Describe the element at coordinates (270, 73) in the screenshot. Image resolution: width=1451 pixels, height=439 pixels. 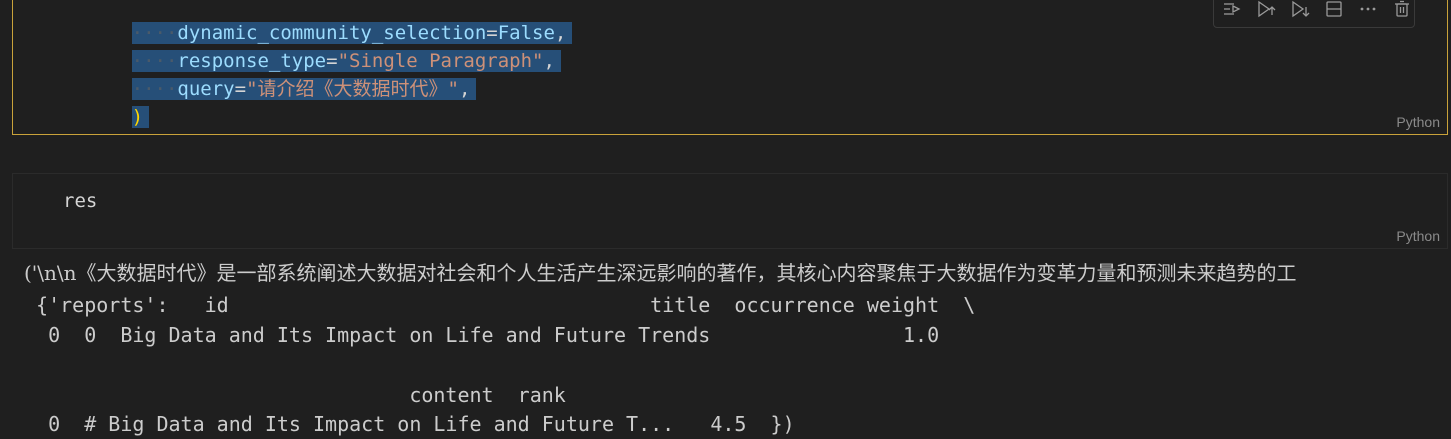
I see `code-line: ····query="请介绍《大数据时代》",` at that location.